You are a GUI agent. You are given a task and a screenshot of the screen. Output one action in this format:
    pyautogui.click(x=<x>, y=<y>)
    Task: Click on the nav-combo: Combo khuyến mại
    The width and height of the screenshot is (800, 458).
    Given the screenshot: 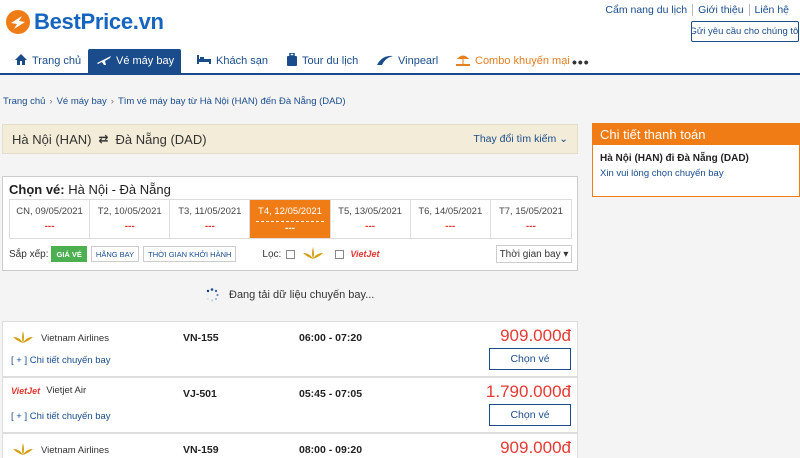 What is the action you would take?
    pyautogui.click(x=512, y=61)
    